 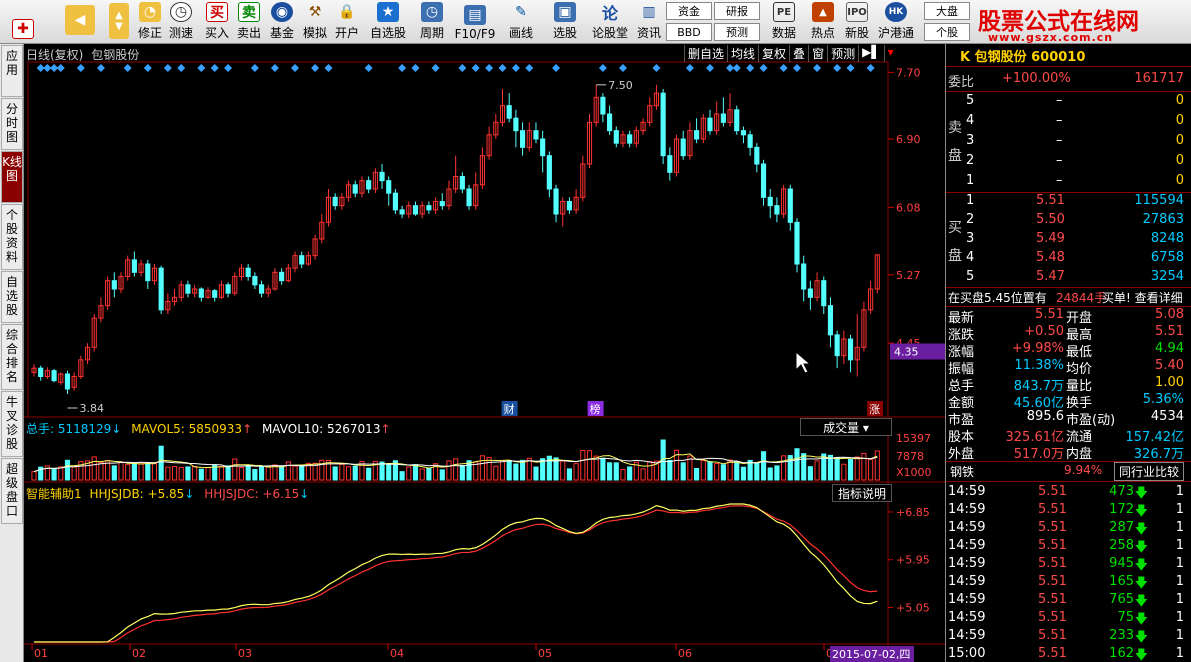 What do you see at coordinates (315, 22) in the screenshot?
I see `simulate-button: ⚒ 模拟` at bounding box center [315, 22].